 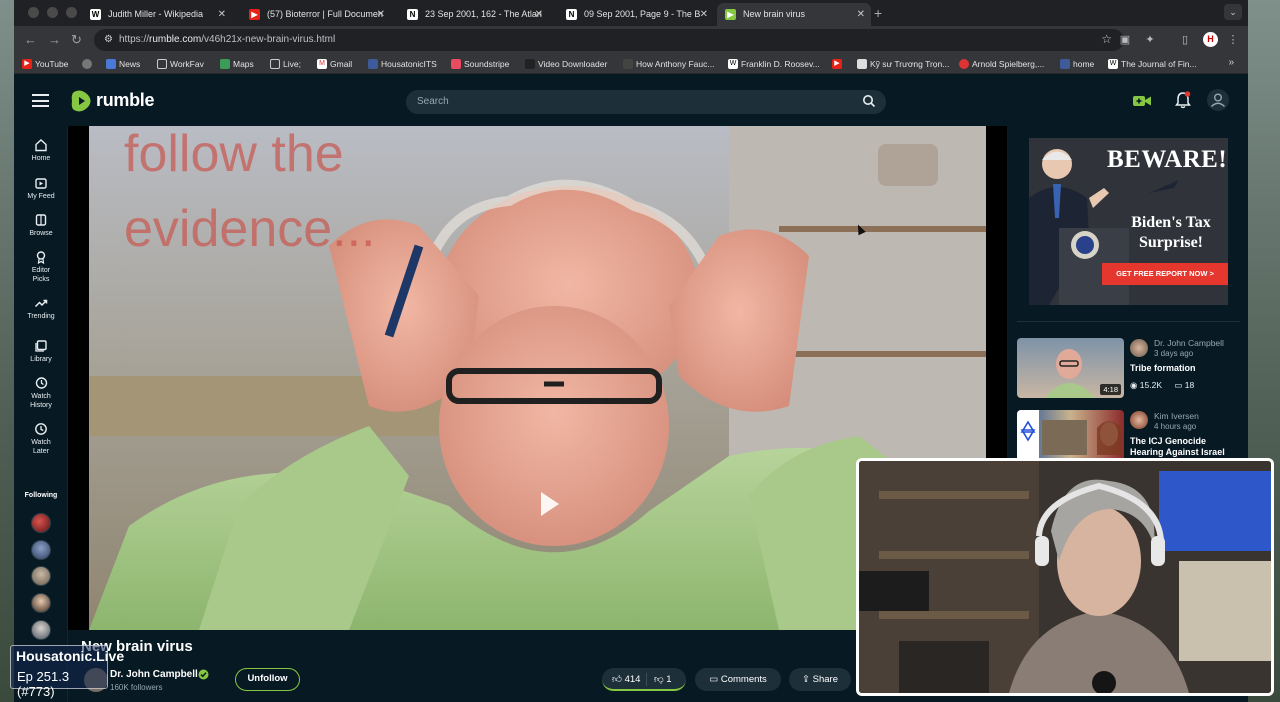 What do you see at coordinates (123, 64) in the screenshot?
I see `bookmark-news: News` at bounding box center [123, 64].